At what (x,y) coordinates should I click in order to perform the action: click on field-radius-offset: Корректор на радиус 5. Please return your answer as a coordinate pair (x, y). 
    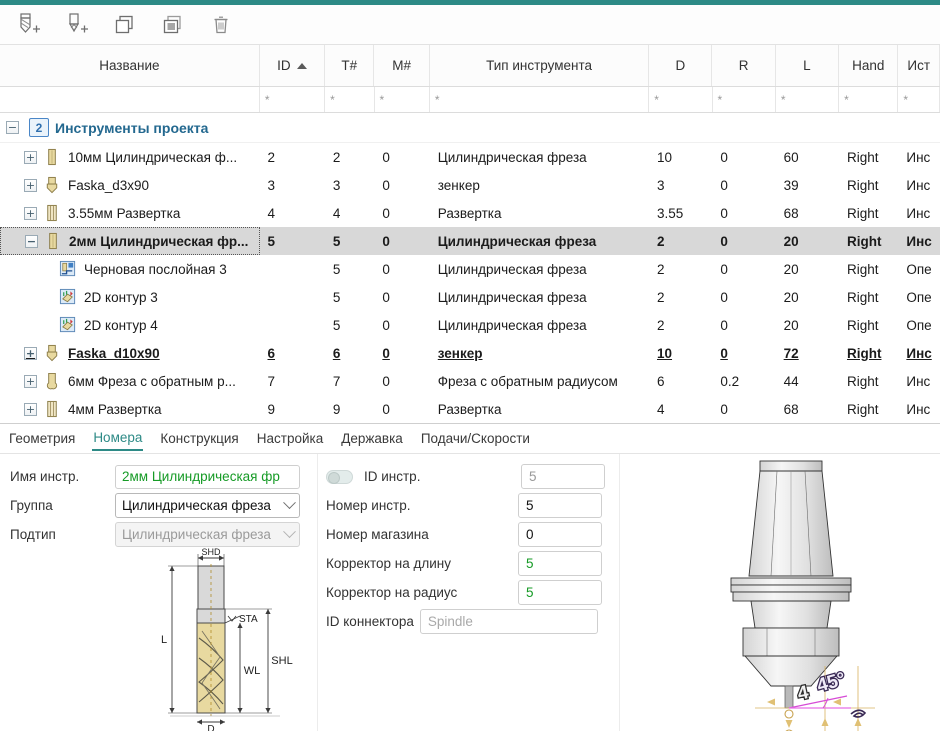
    Looking at the image, I should click on (468, 592).